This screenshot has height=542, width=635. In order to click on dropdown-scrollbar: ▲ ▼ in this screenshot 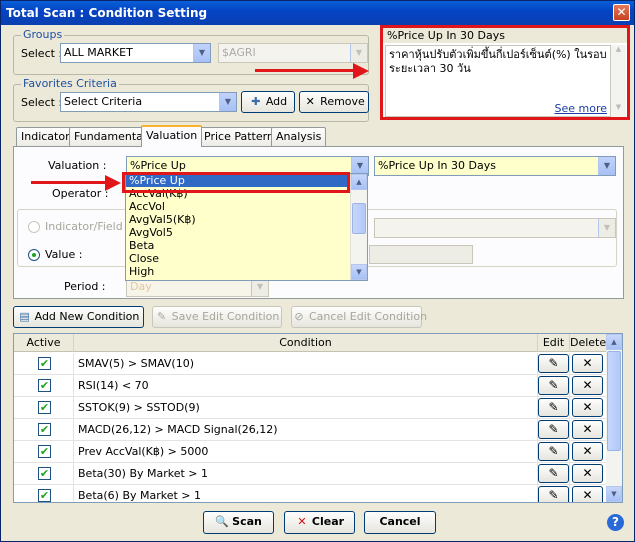, I will do `click(358, 227)`.